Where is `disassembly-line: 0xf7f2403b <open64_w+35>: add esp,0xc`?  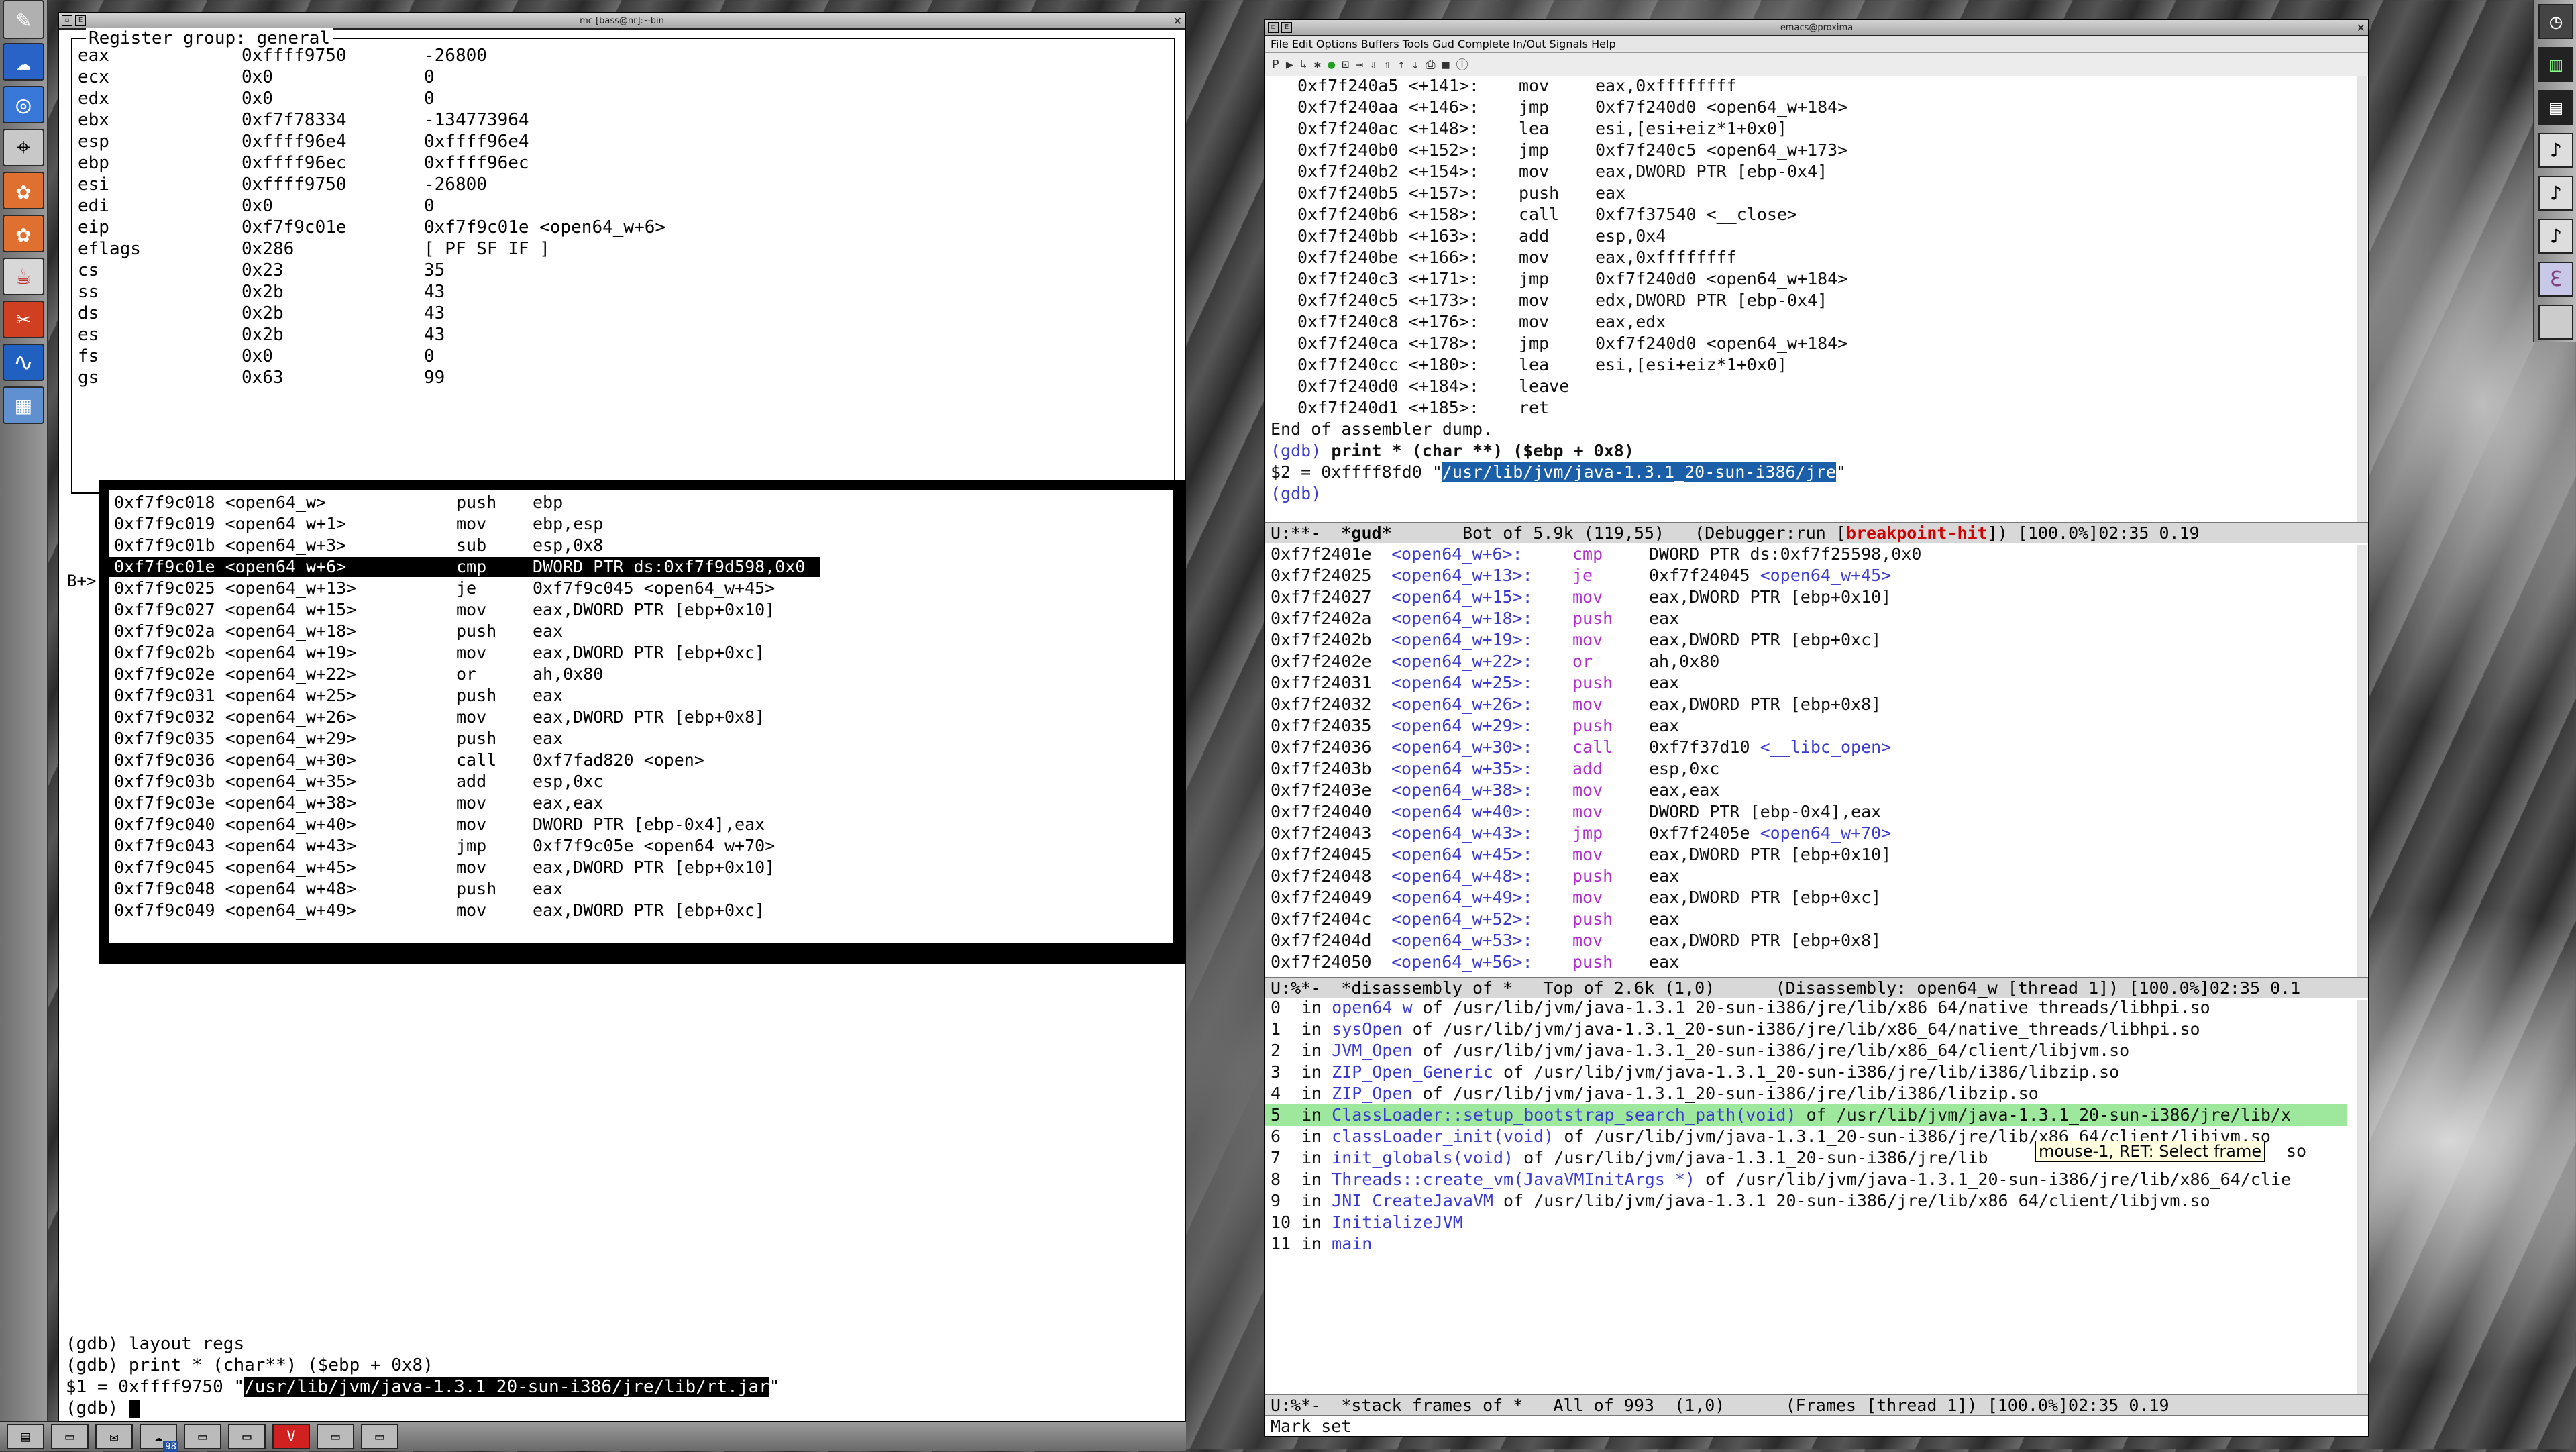
disassembly-line: 0xf7f2403b <open64_w+35>: add esp,0xc is located at coordinates (1495, 769).